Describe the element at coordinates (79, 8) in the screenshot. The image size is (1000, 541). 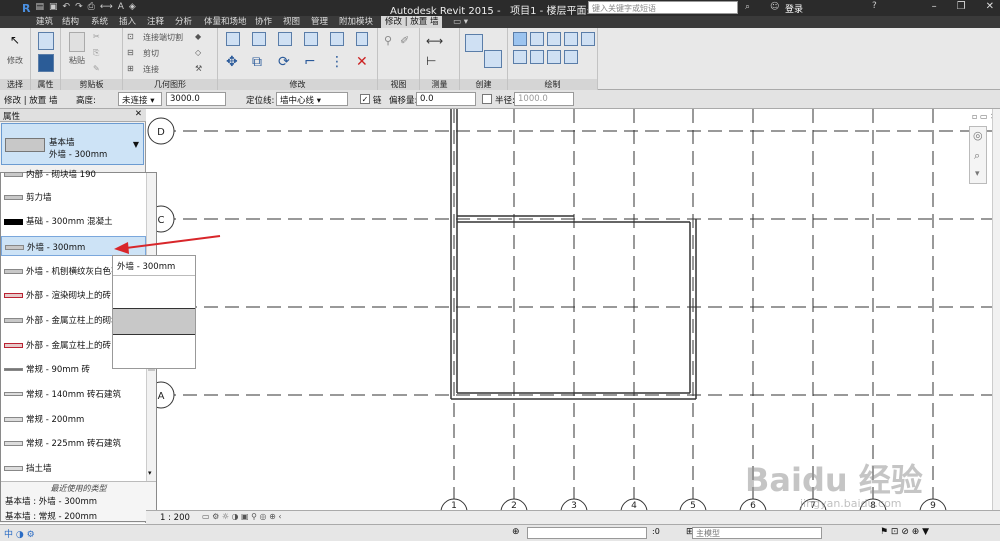
I see `redo-icon: ↷` at that location.